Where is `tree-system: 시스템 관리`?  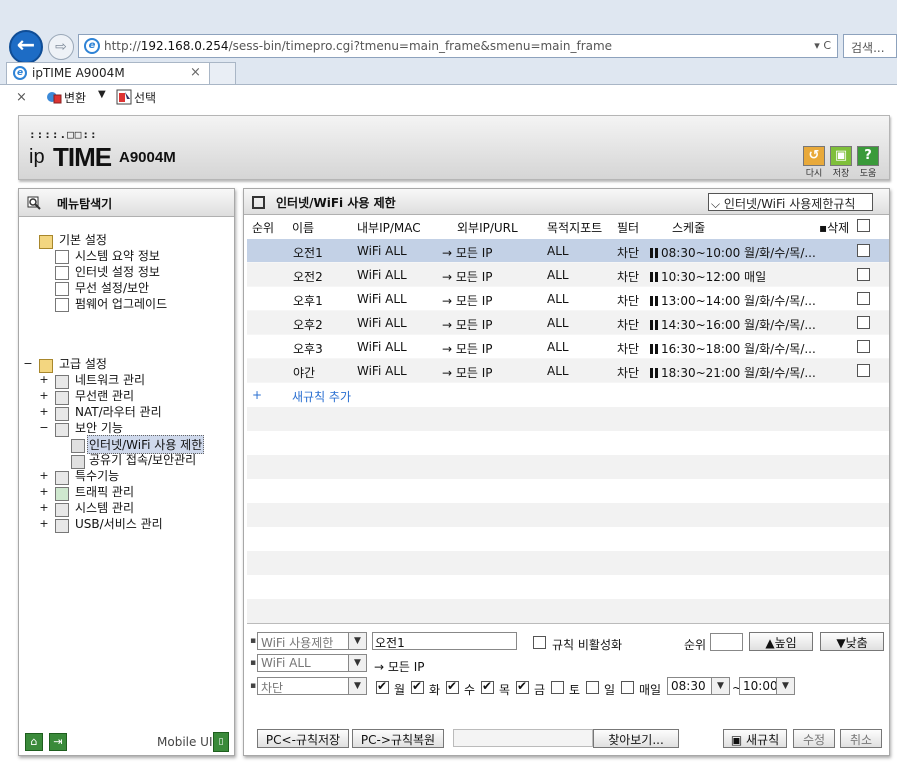
tree-system: 시스템 관리 is located at coordinates (104, 507).